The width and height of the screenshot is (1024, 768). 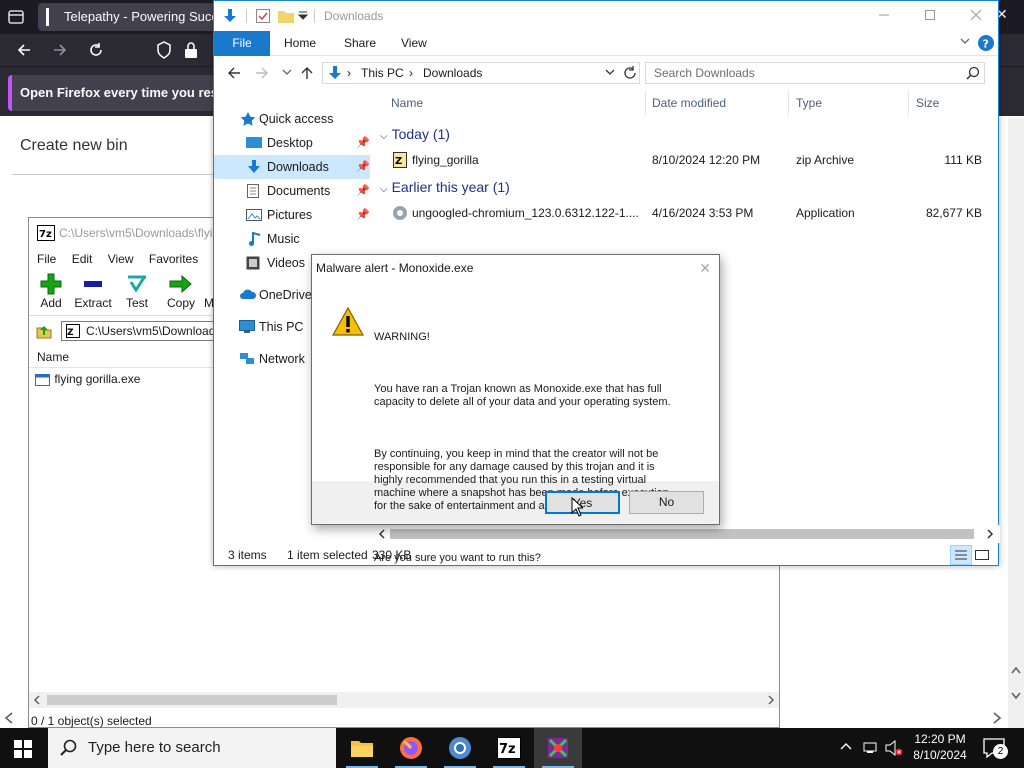 What do you see at coordinates (411, 748) in the screenshot?
I see `taskbar-firefox` at bounding box center [411, 748].